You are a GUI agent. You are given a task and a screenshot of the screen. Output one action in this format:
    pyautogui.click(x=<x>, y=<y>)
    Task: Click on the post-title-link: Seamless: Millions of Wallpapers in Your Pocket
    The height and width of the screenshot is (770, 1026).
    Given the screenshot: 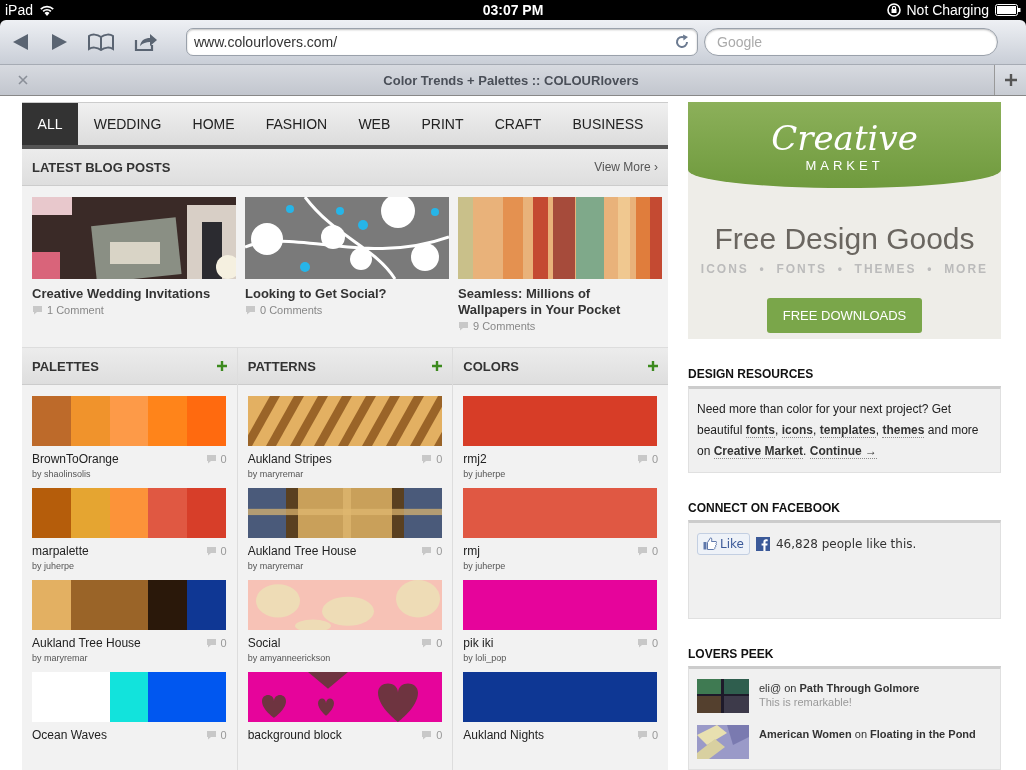 What is the action you would take?
    pyautogui.click(x=560, y=302)
    